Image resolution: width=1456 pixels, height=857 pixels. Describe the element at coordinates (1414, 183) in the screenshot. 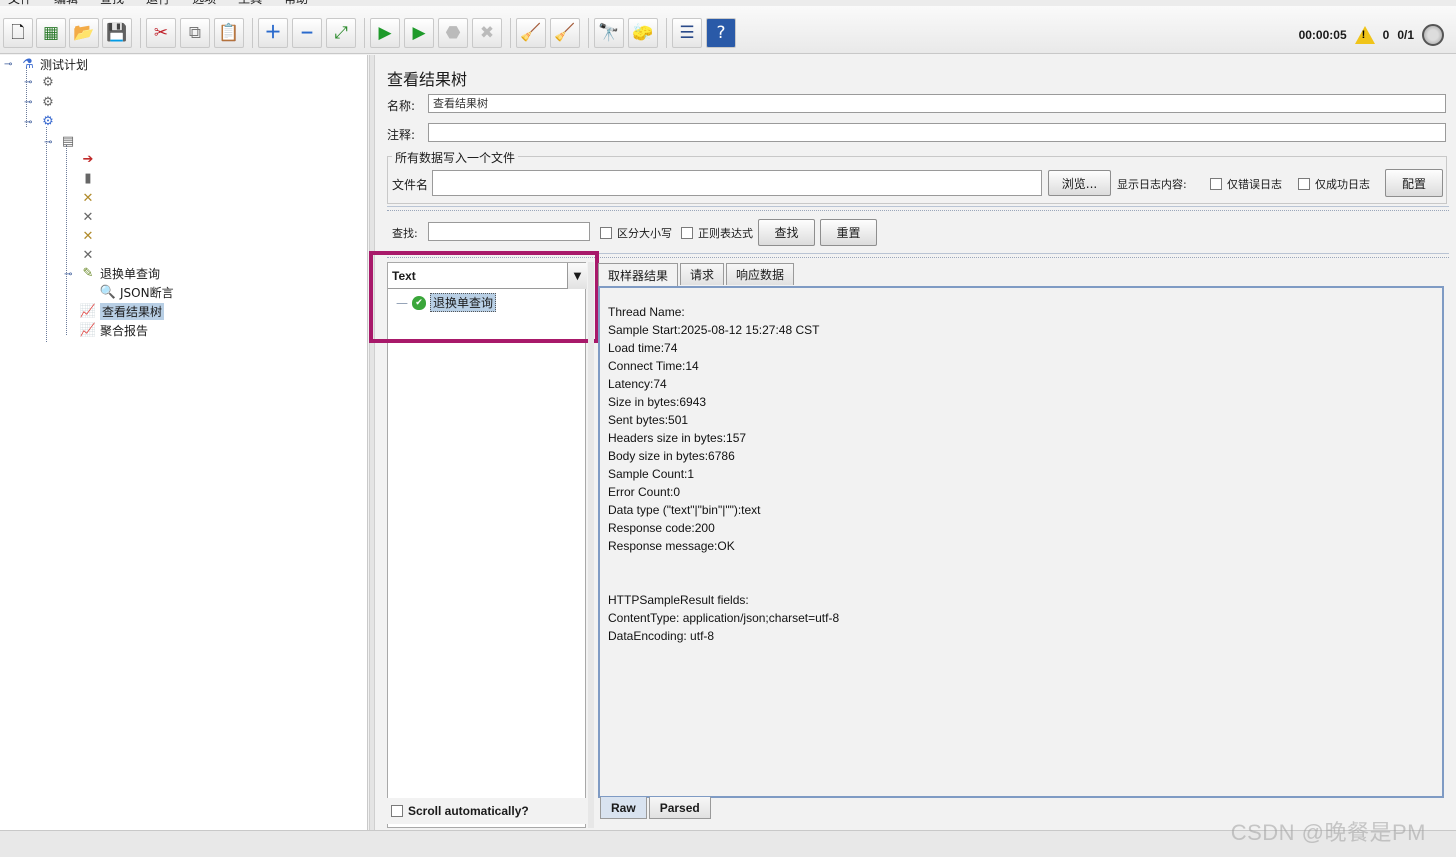

I see `configure-button: 配置` at that location.